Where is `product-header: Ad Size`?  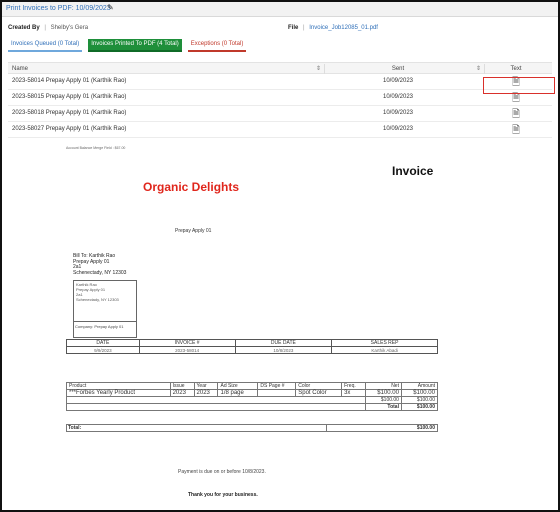
product-header: Ad Size is located at coordinates (238, 386).